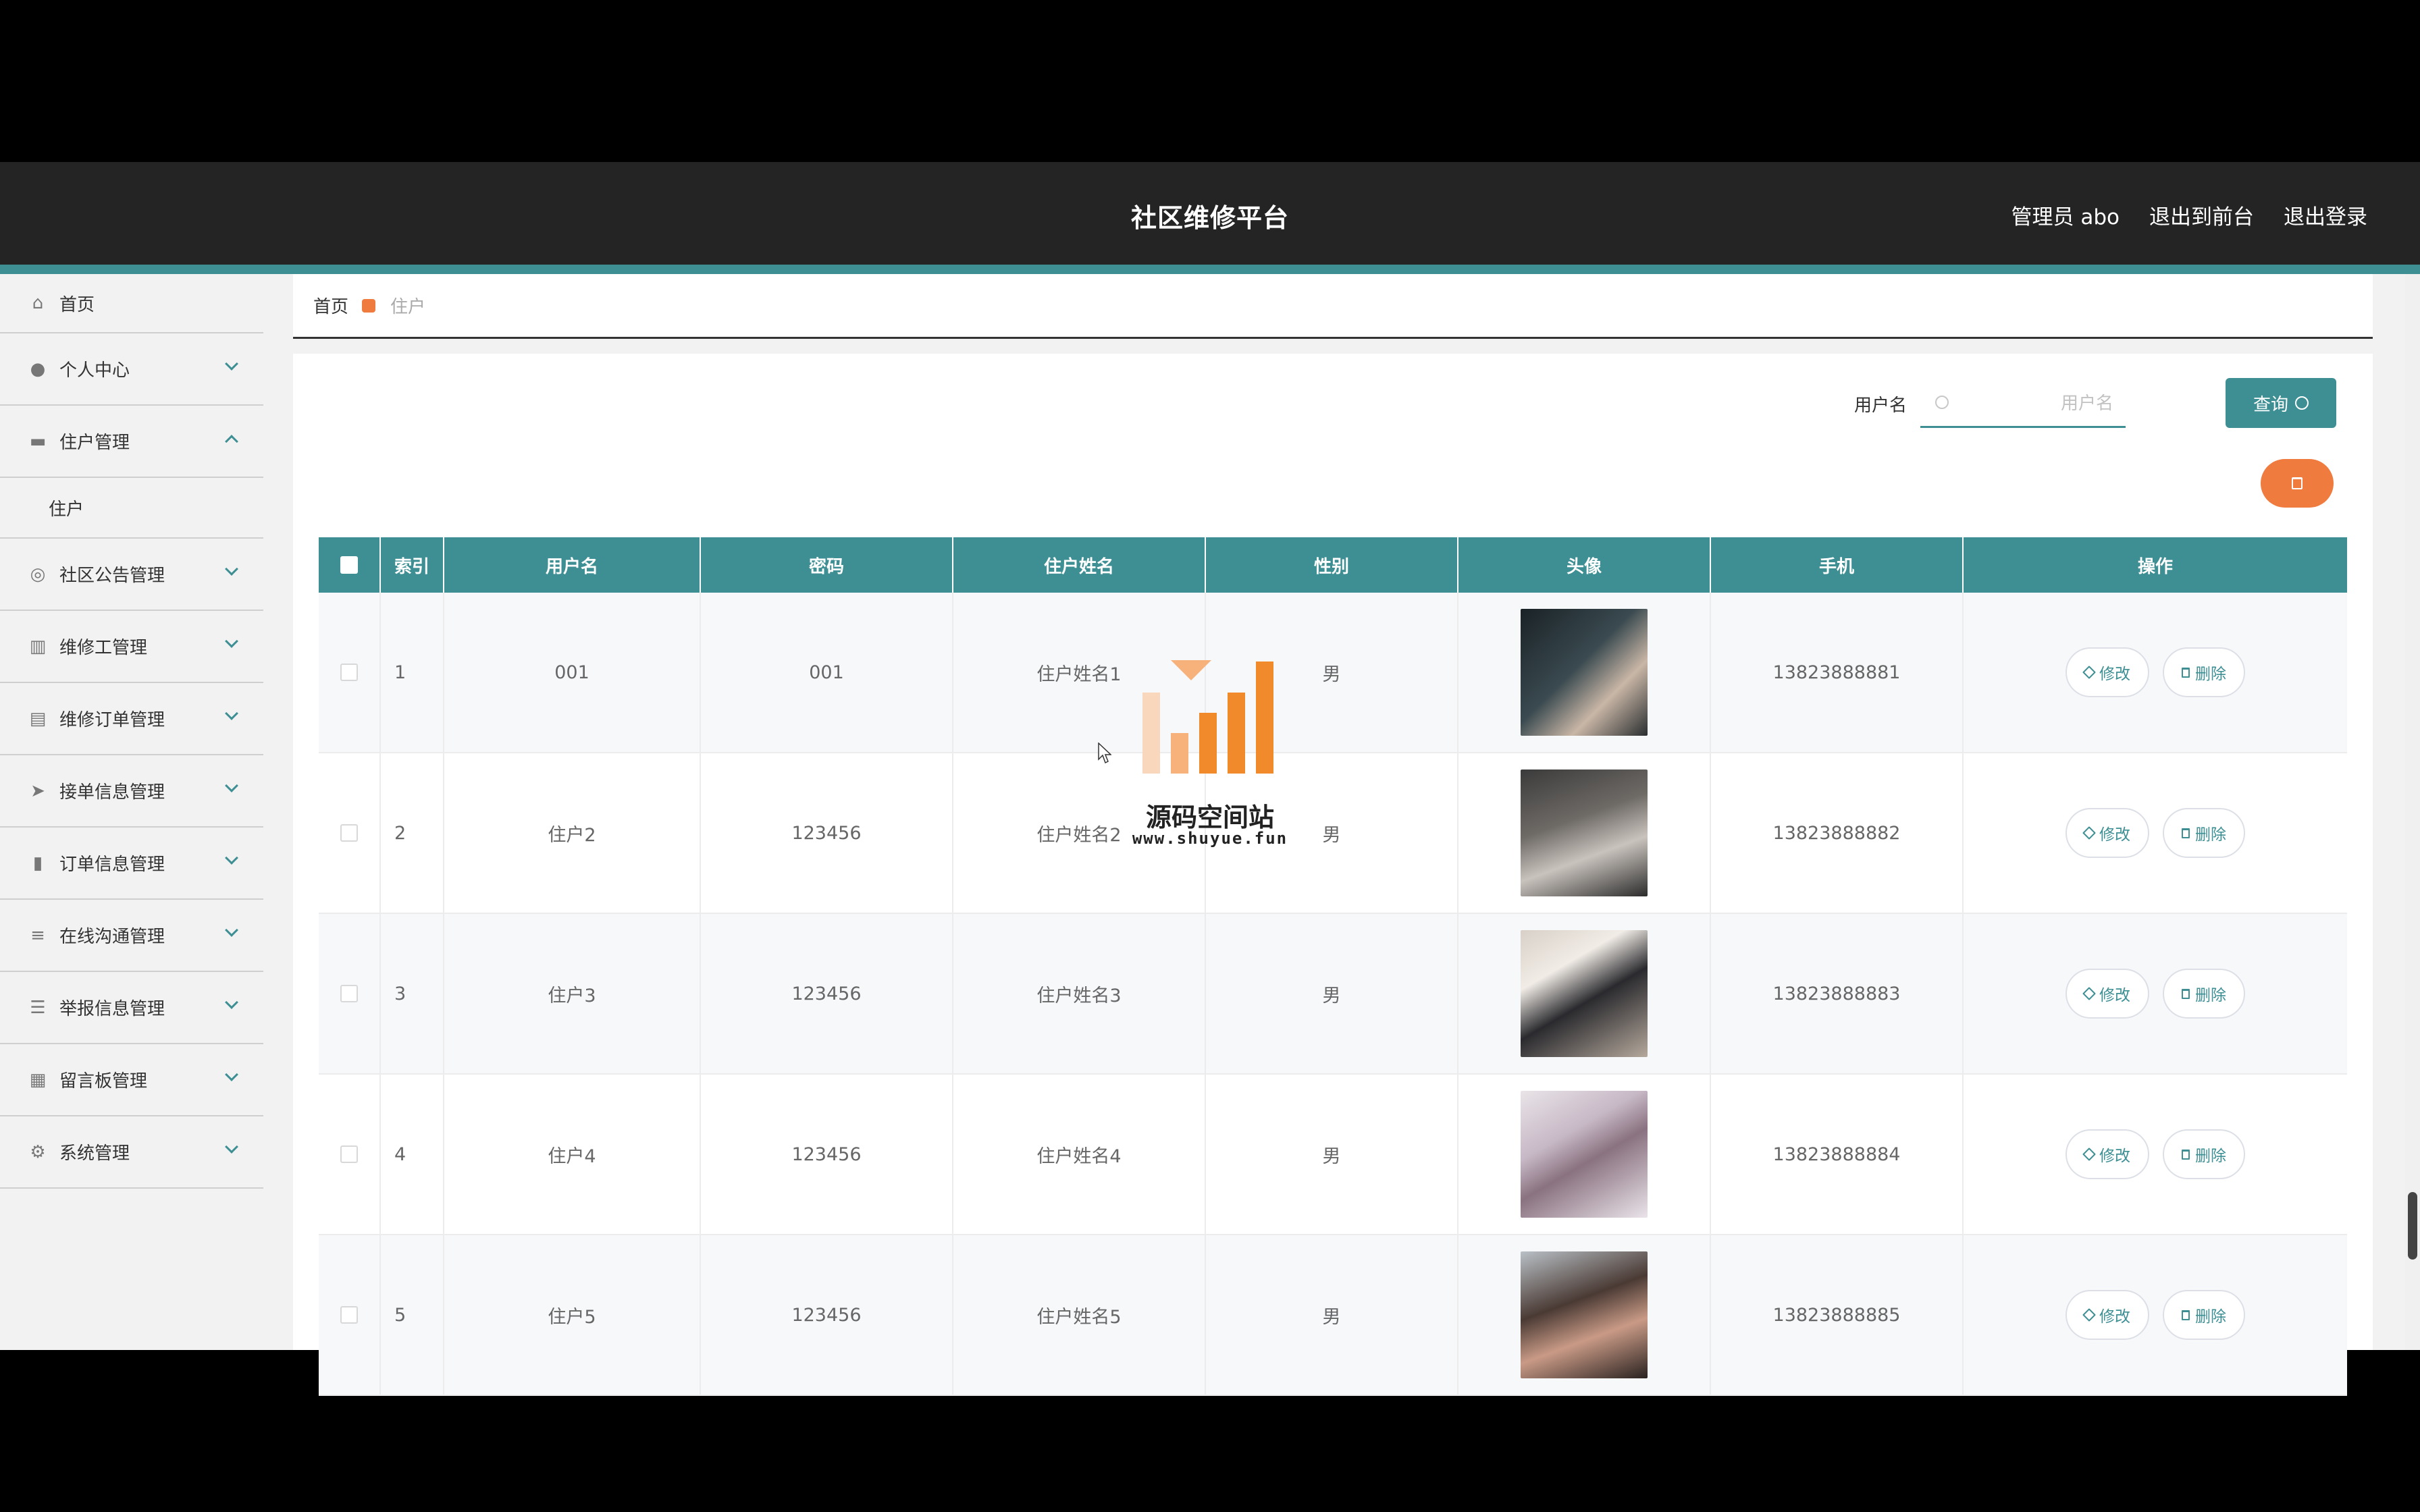 Image resolution: width=2420 pixels, height=1512 pixels. What do you see at coordinates (94, 1153) in the screenshot?
I see `sidebar-item-label: 系统管理` at bounding box center [94, 1153].